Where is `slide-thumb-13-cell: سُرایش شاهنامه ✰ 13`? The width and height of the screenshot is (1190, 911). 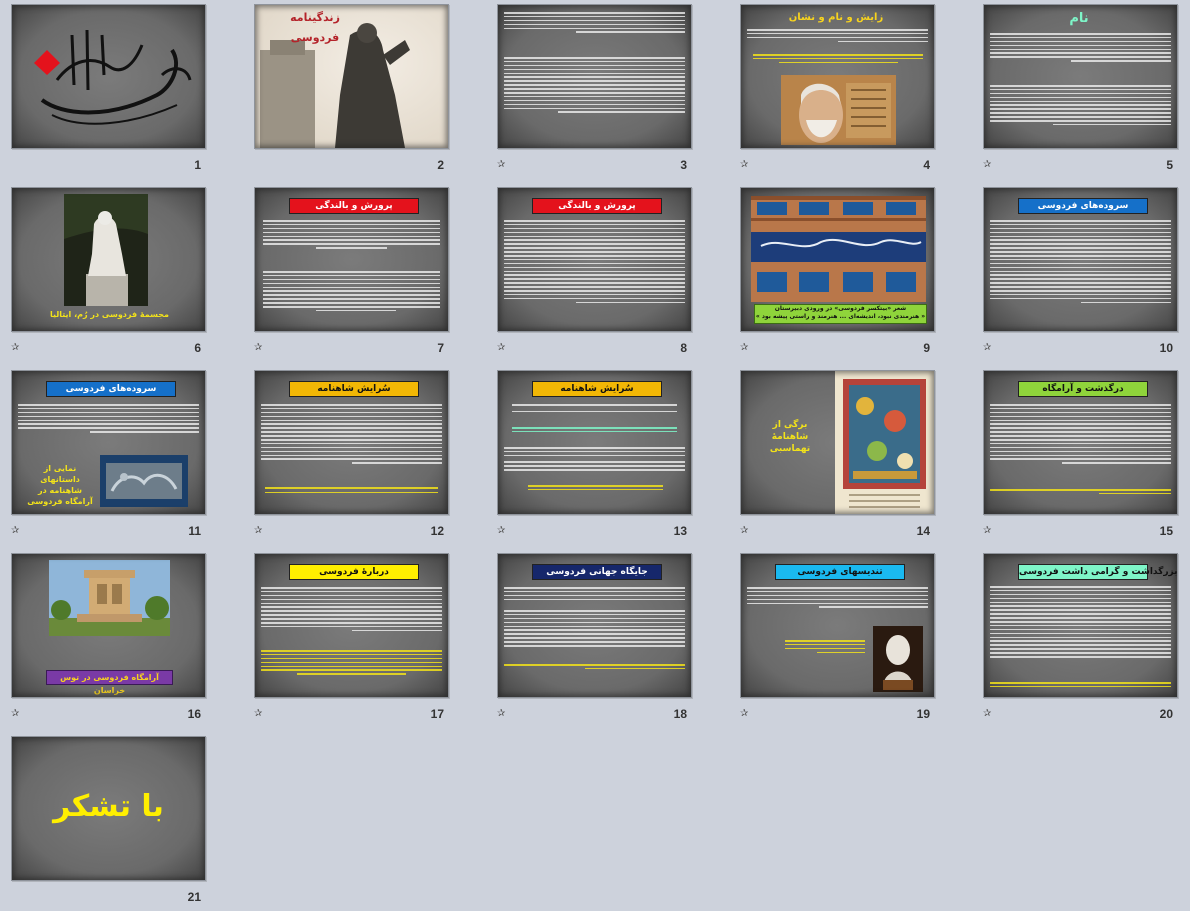
slide-thumb-13-cell: سُرایش شاهنامه ✰ 13 is located at coordinates (612, 457).